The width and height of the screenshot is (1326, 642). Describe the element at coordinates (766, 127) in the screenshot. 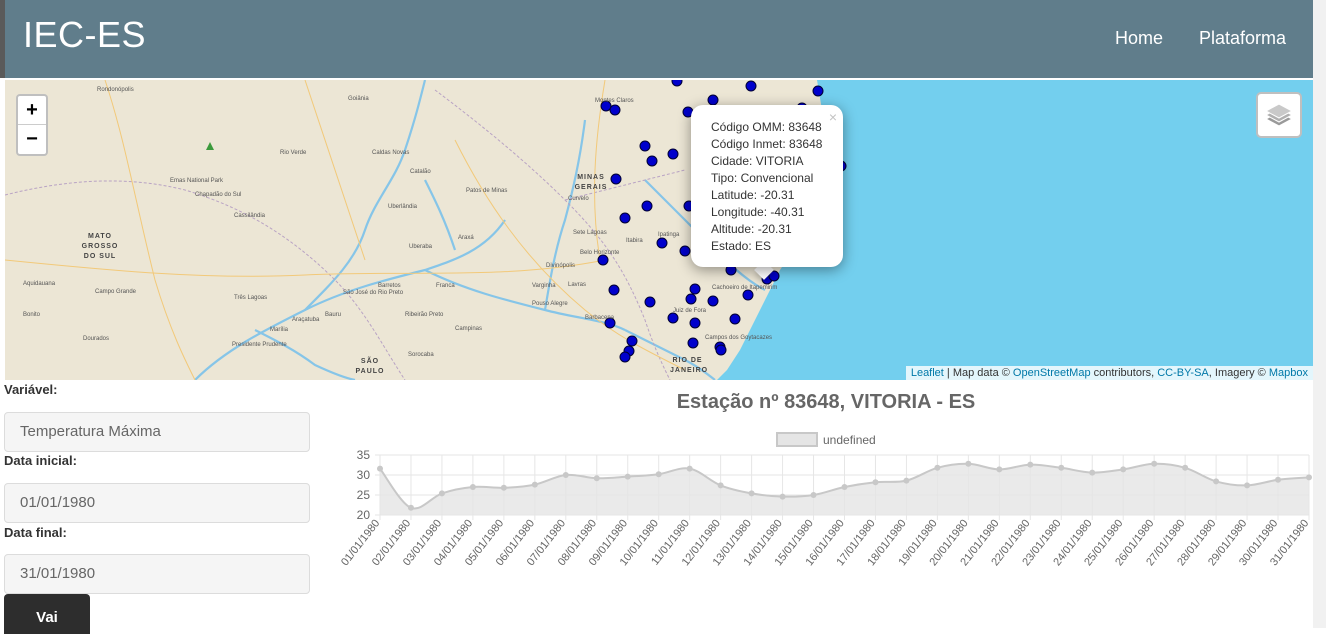

I see `popup-line: Código OMM: 83648` at that location.